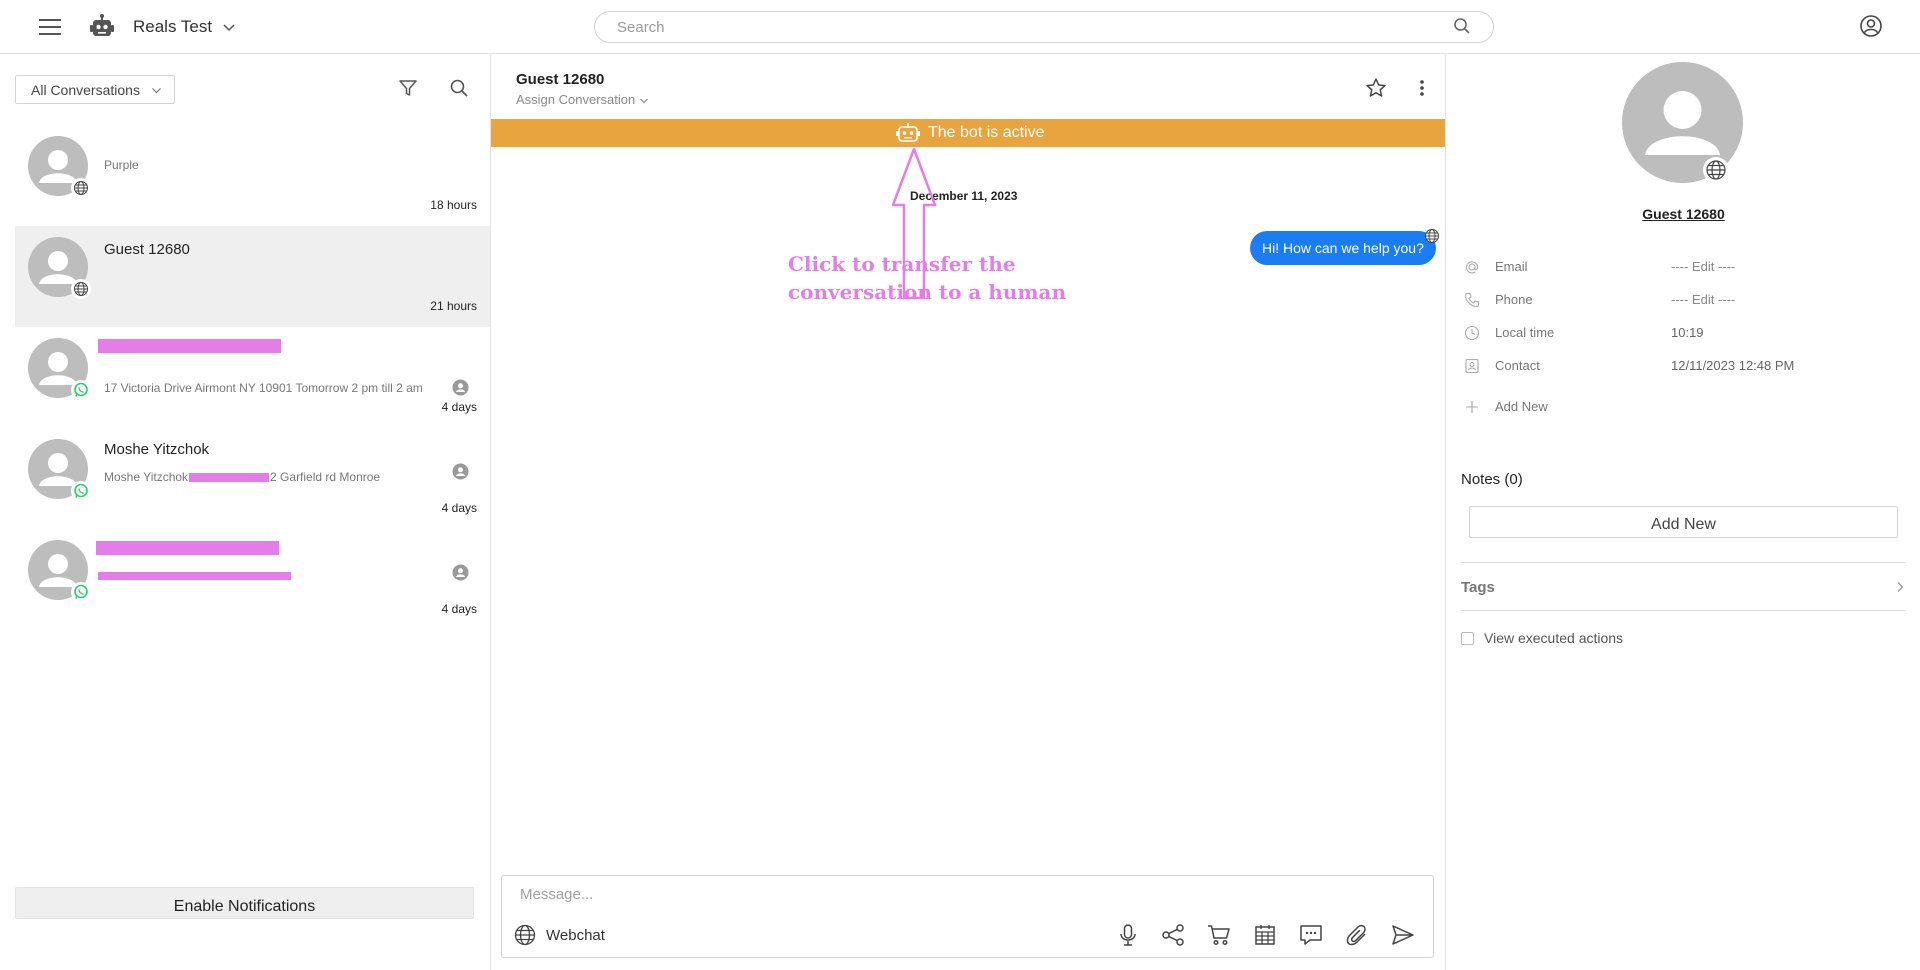  Describe the element at coordinates (252, 579) in the screenshot. I see `conversation-item: 4 days` at that location.